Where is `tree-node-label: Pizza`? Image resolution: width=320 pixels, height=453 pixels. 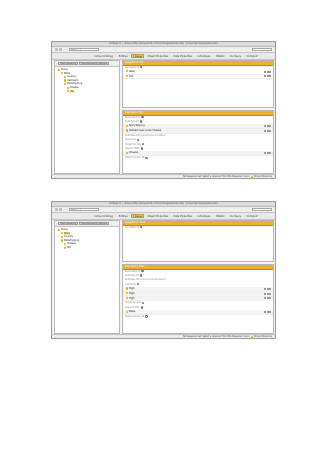
tree-node-label: Pizza is located at coordinates (67, 233).